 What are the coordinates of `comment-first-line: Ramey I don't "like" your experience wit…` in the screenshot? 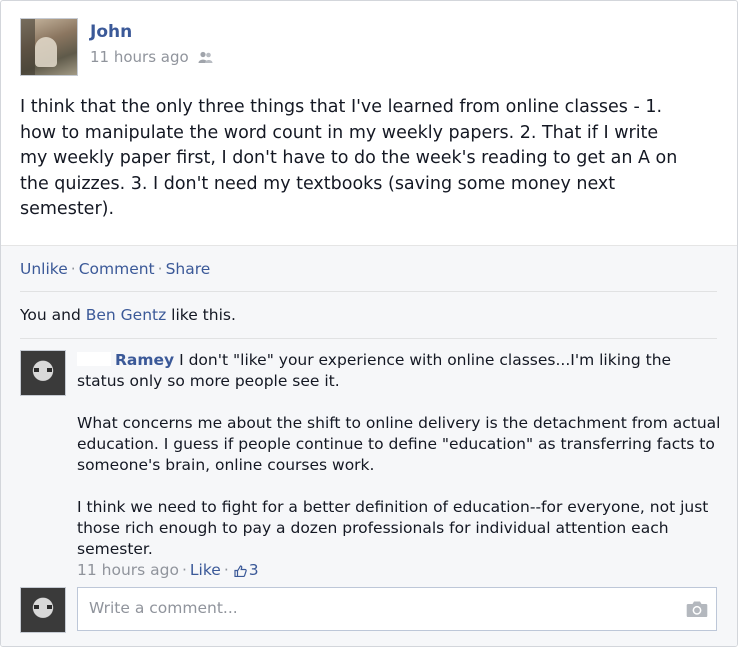 It's located at (397, 360).